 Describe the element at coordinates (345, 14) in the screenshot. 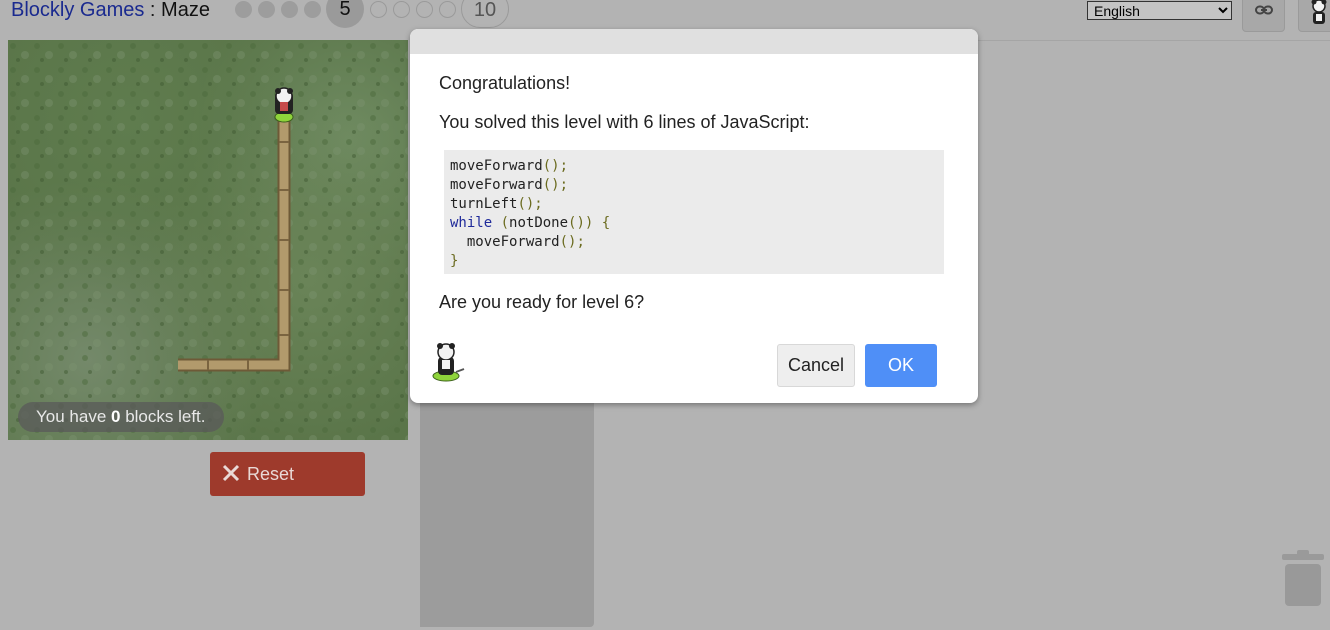

I see `level-current: 5` at that location.